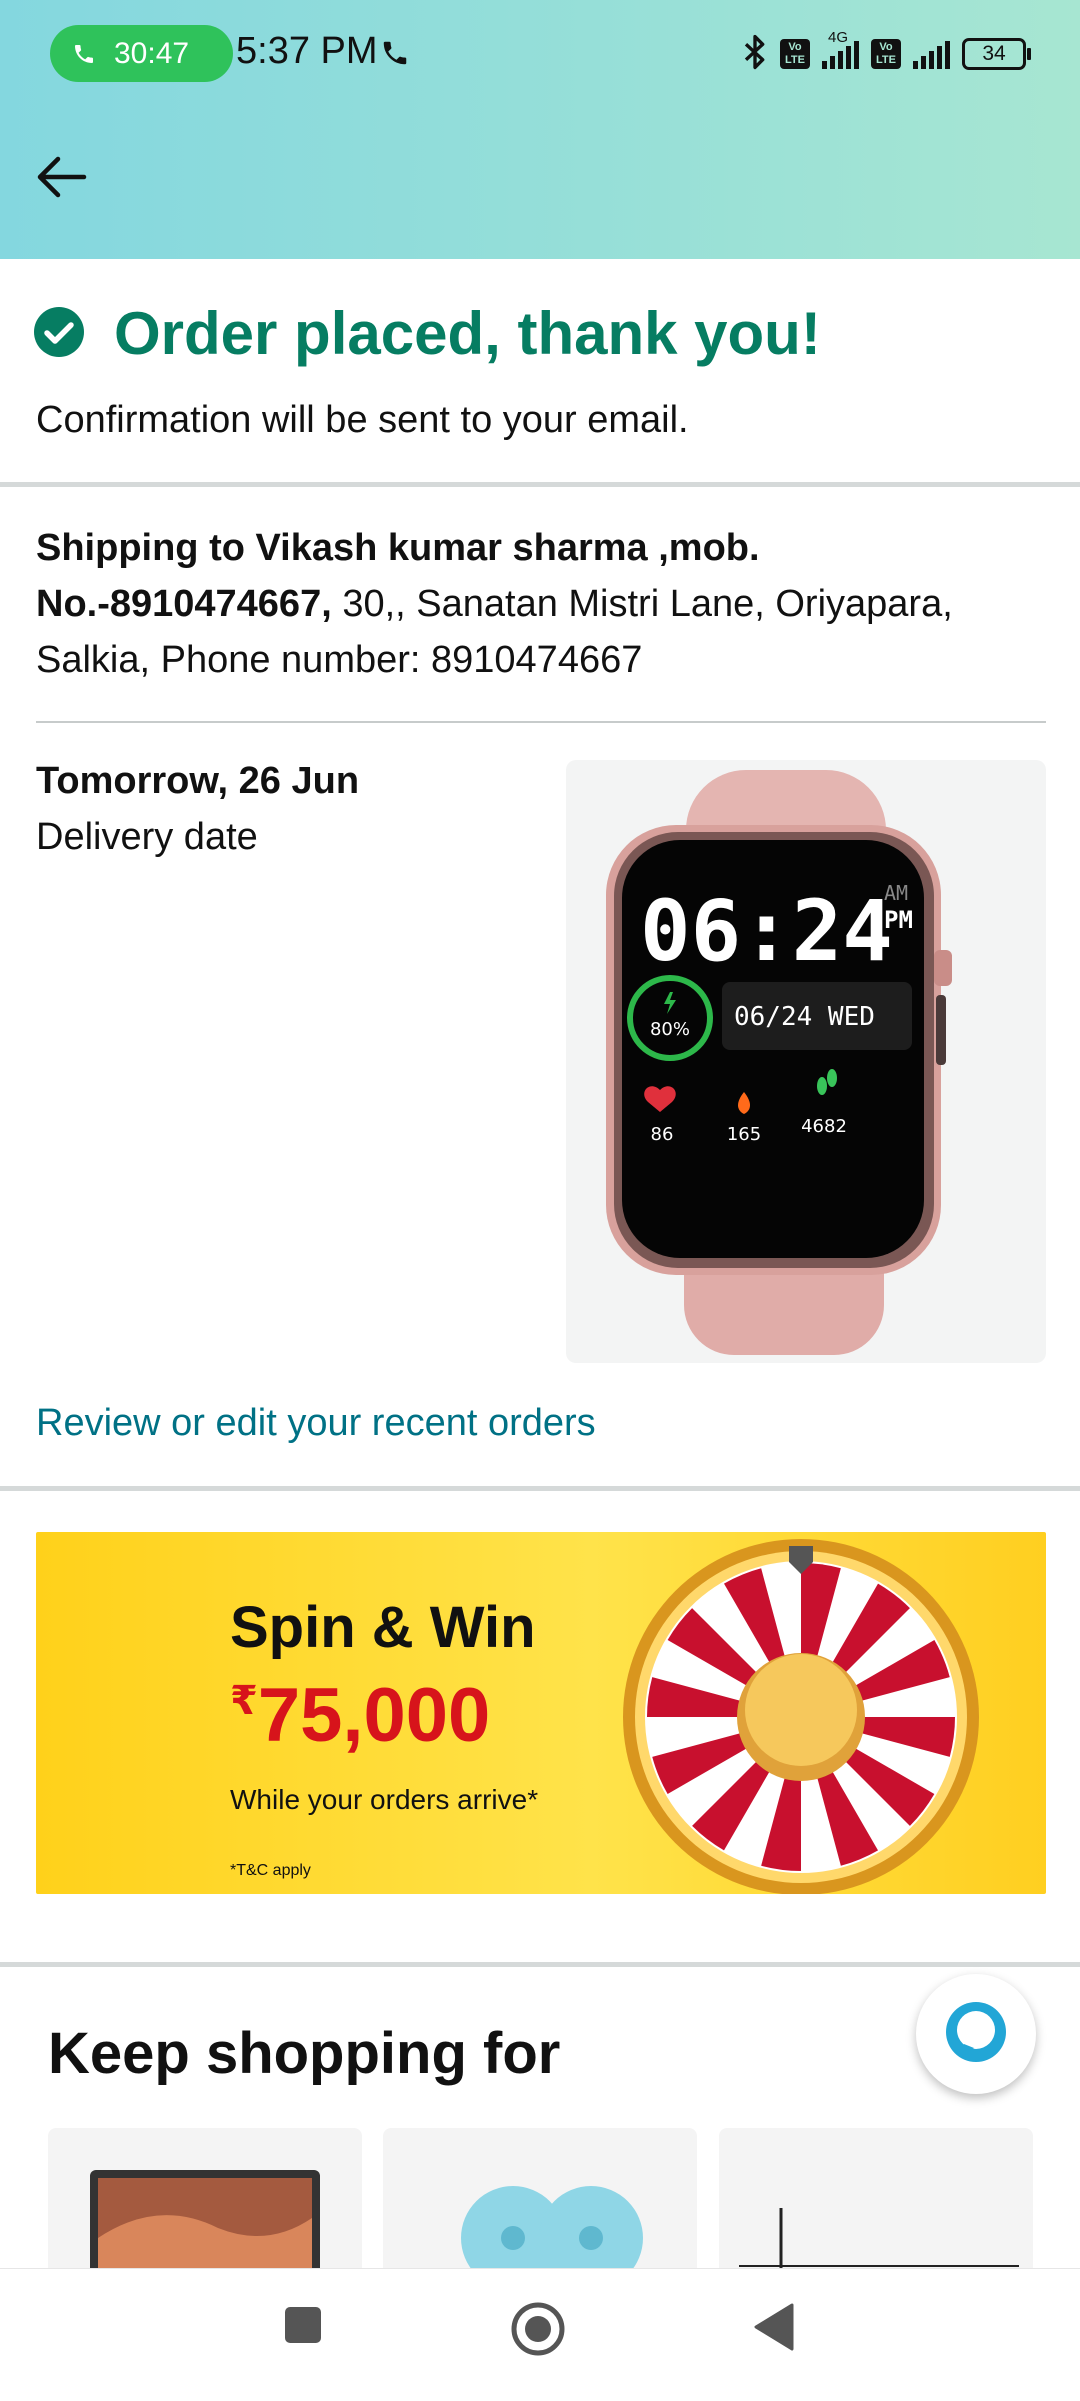 Image resolution: width=1080 pixels, height=2401 pixels. Describe the element at coordinates (316, 1423) in the screenshot. I see `review-orders-link: Review or edit your recent orders` at that location.